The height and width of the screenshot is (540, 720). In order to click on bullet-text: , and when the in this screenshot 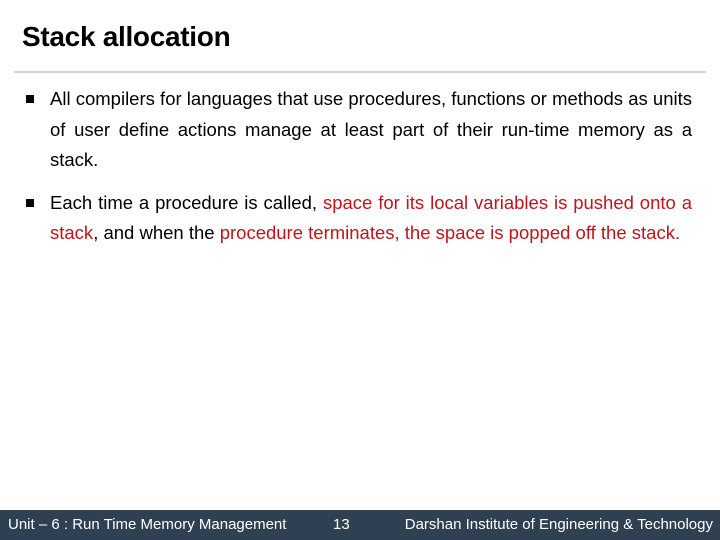, I will do `click(156, 232)`.